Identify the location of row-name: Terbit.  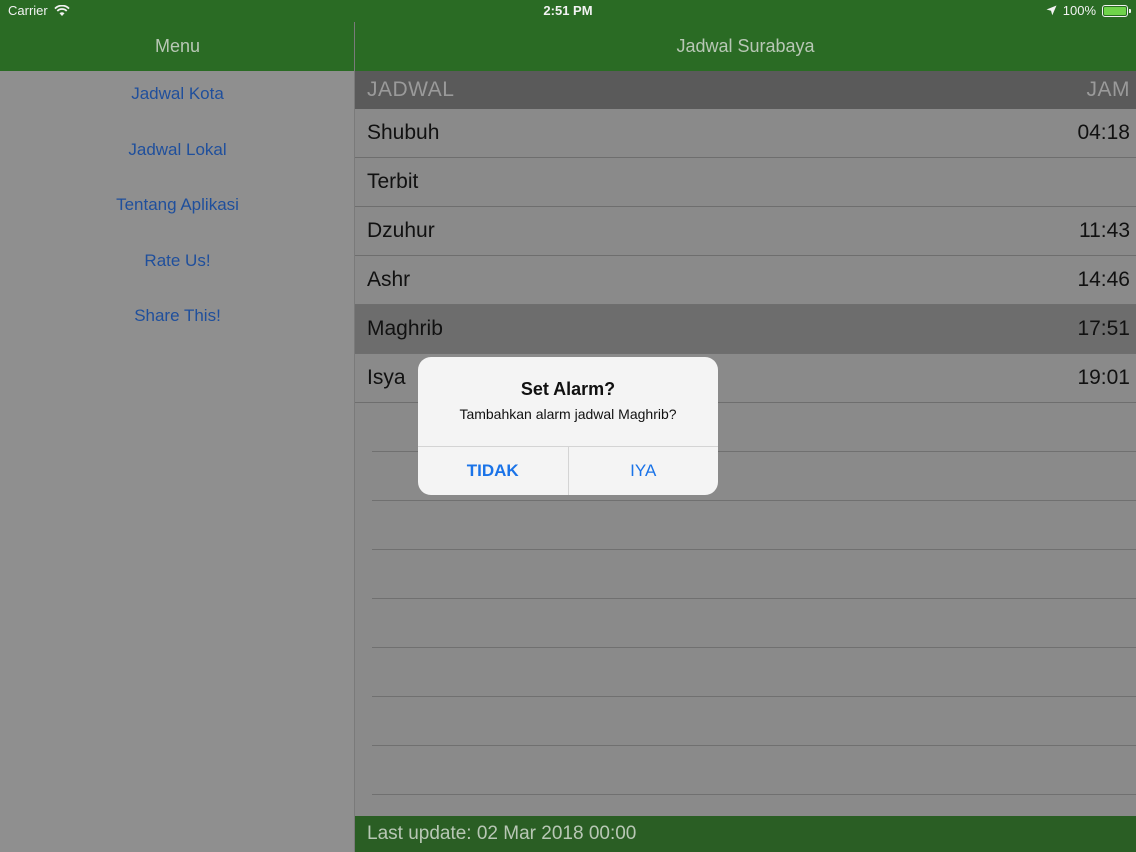
(393, 181).